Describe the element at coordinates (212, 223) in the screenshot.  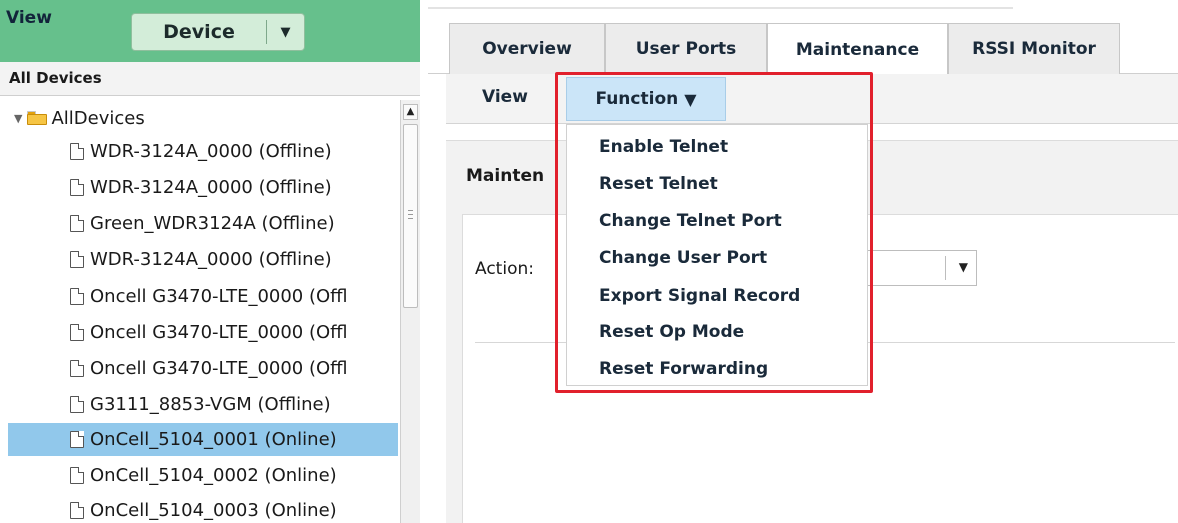
I see `device-label: Green_WDR3124A (Offline)` at that location.